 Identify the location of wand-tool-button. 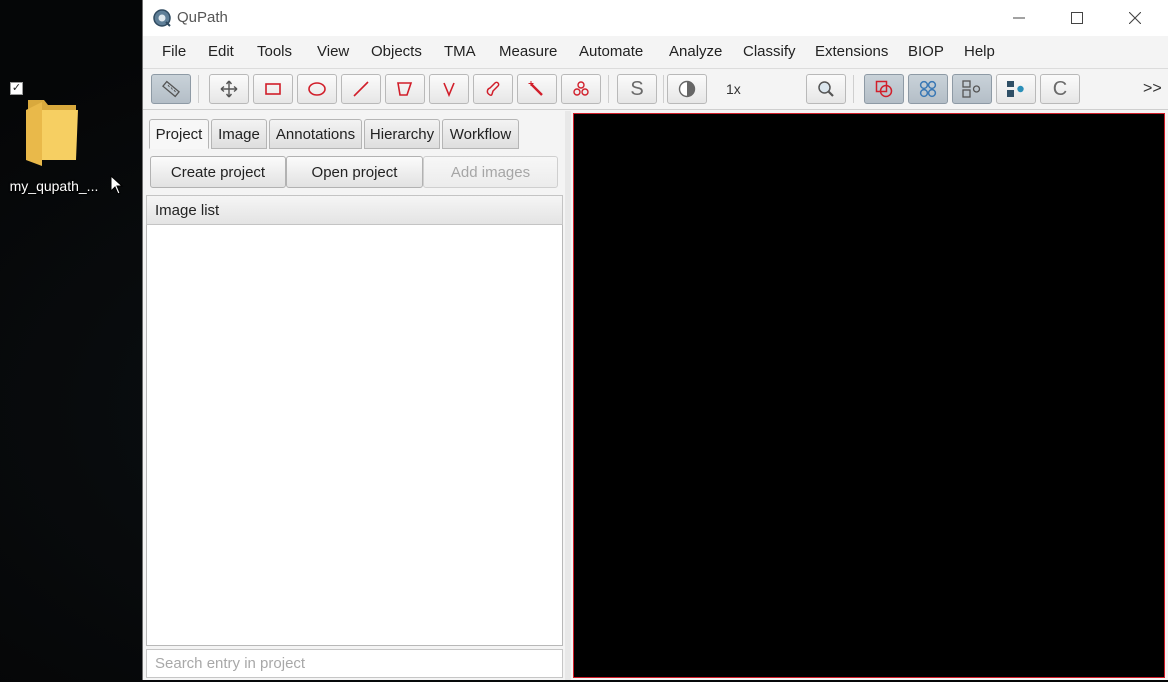
(537, 89).